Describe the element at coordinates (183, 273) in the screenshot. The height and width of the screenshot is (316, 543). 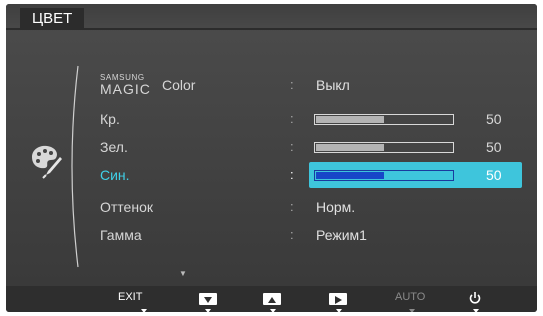
I see `scroll-down-icon: ▼` at that location.